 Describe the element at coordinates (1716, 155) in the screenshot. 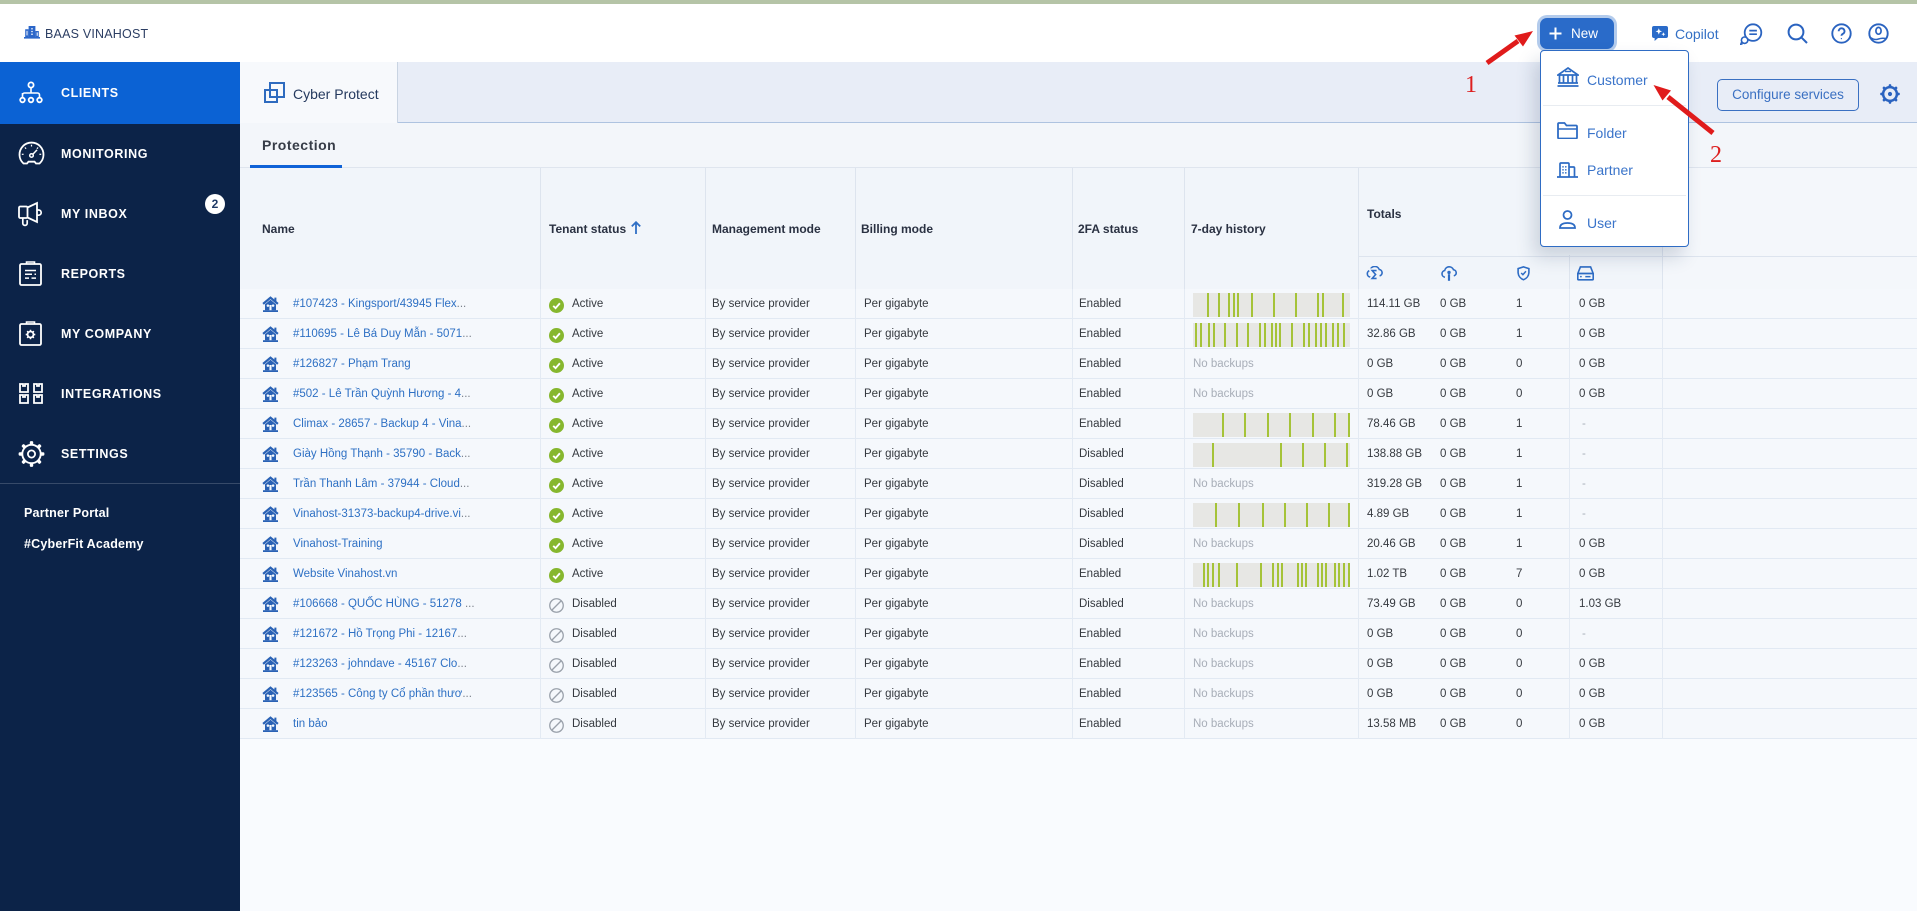

I see `svg-text: 2` at that location.